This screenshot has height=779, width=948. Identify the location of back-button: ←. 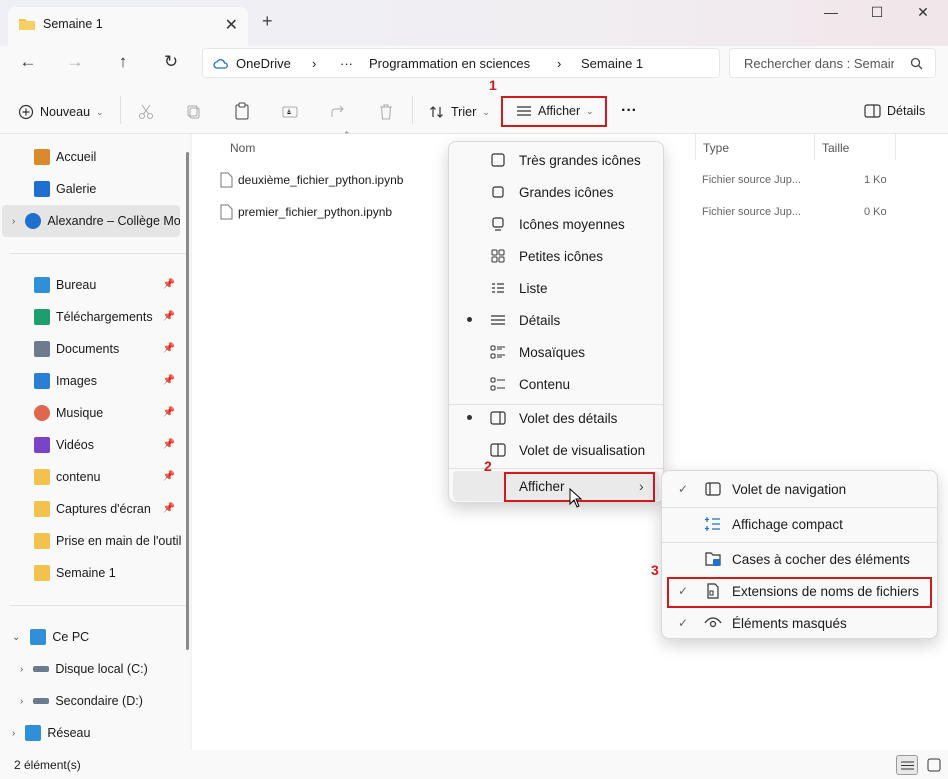
(28, 64).